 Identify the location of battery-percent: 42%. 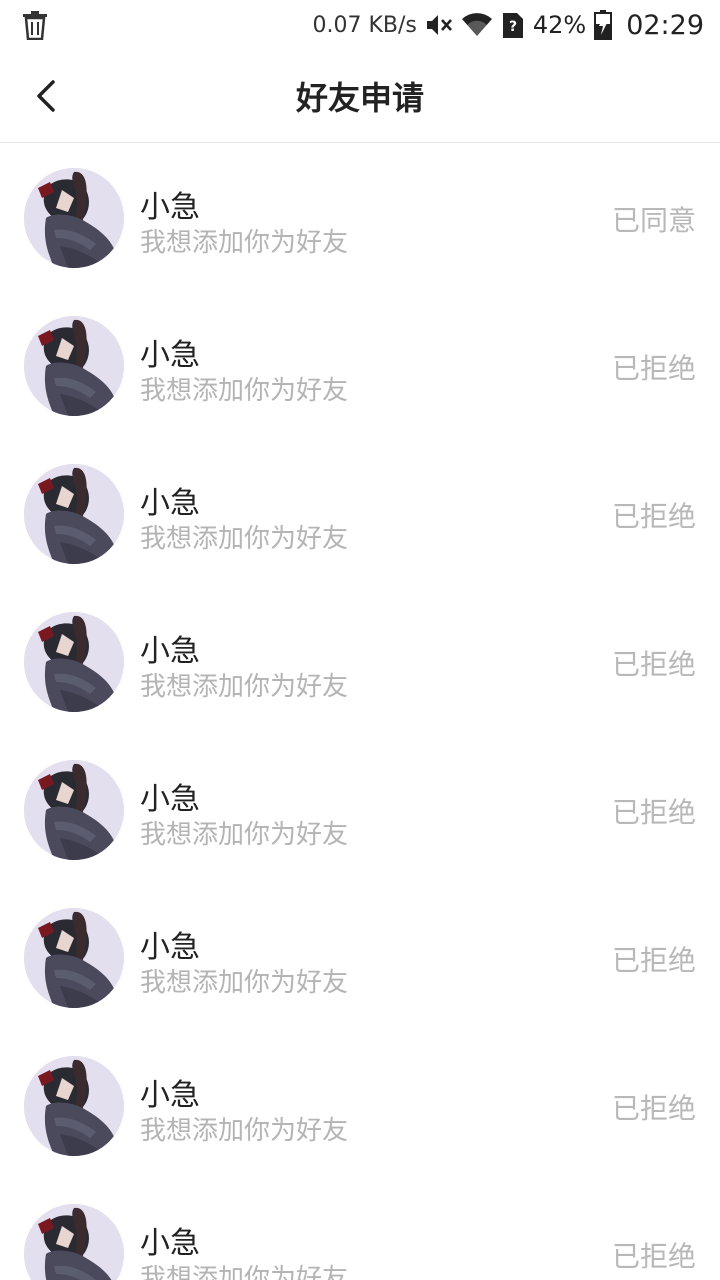
(559, 25).